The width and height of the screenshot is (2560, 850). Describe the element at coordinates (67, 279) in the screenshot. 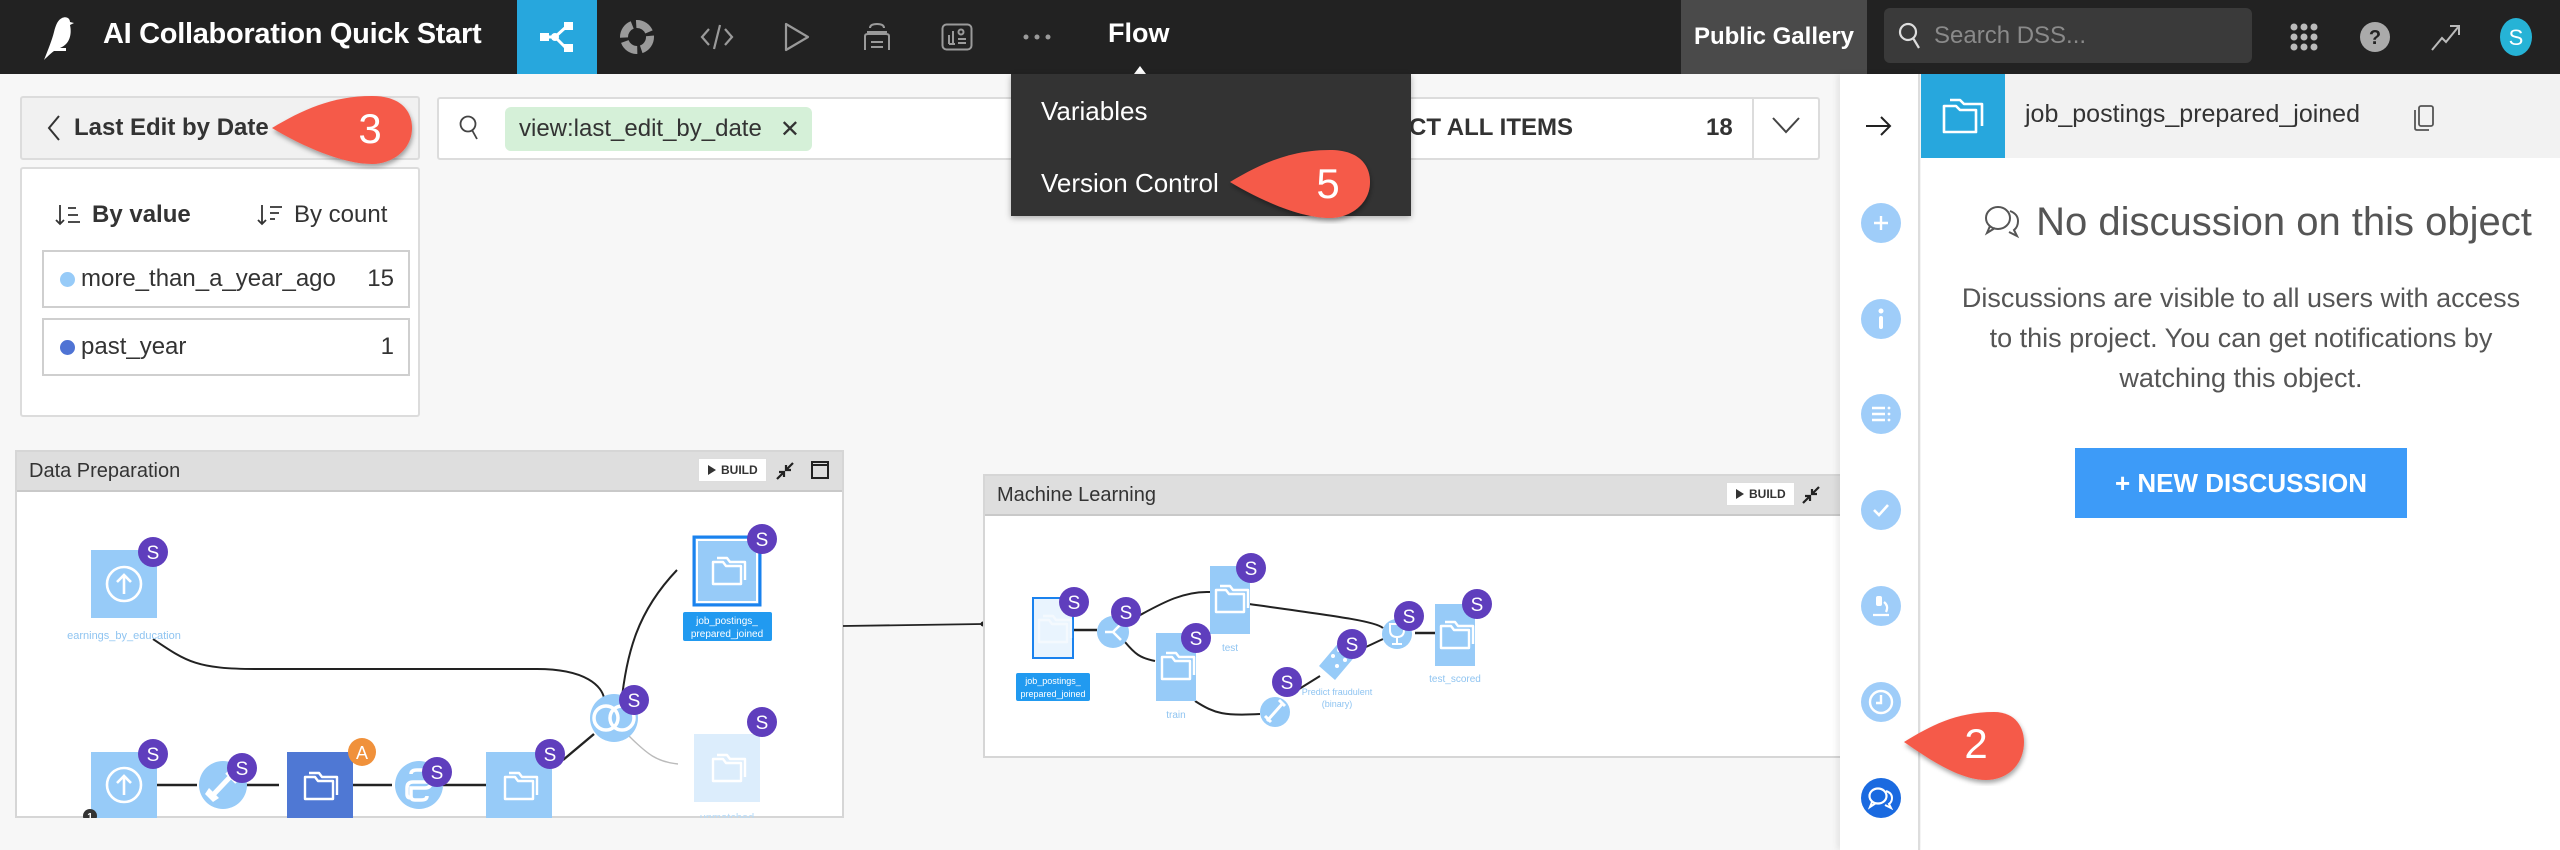

I see `facet-color-dot` at that location.